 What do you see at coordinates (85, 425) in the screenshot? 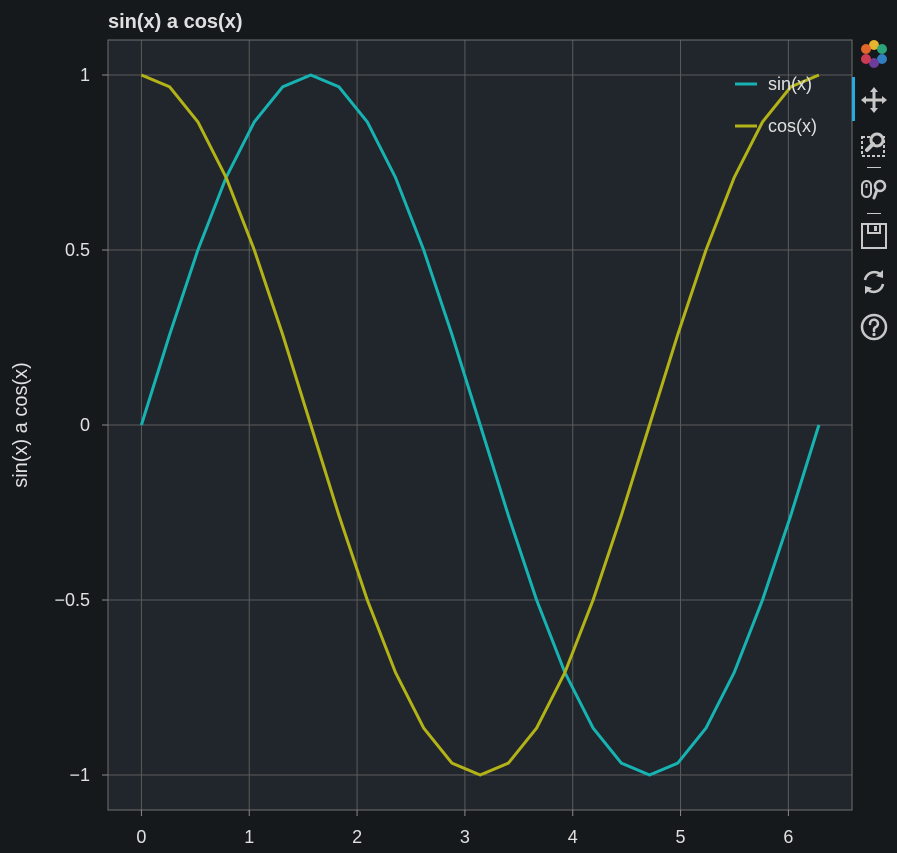
I see `y-tick-label: 0` at bounding box center [85, 425].